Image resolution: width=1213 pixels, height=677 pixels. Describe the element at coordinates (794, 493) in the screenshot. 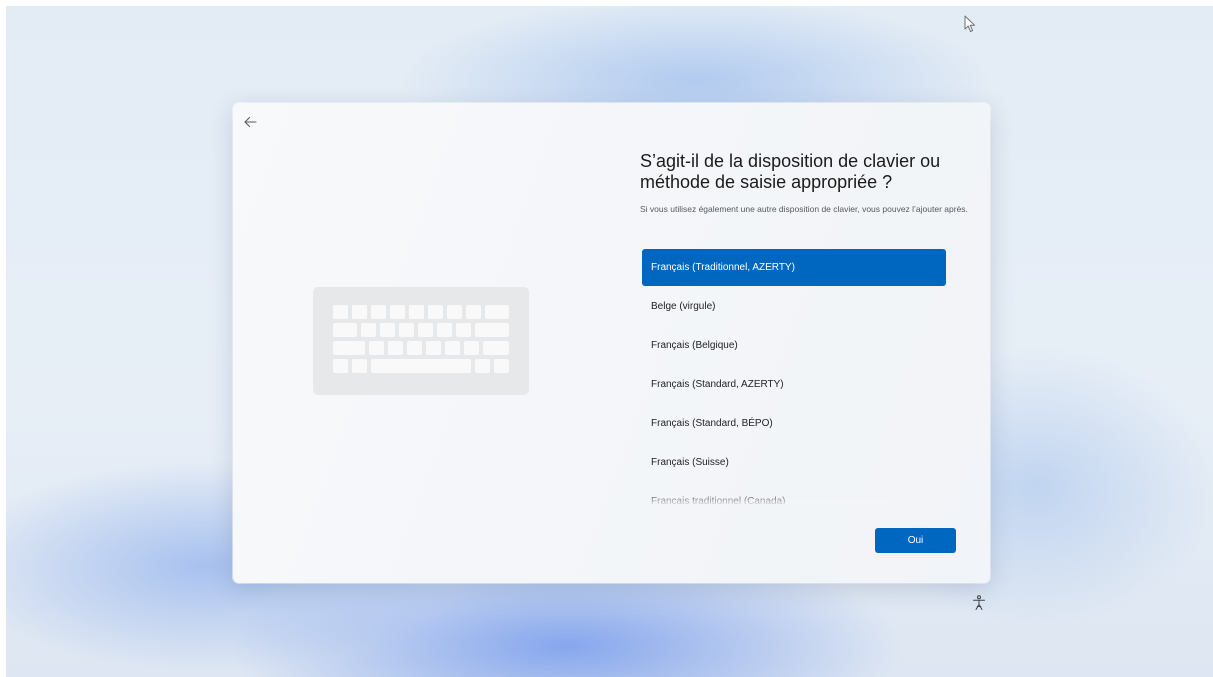

I see `layout-option: Français traditionnel (Canada)` at that location.